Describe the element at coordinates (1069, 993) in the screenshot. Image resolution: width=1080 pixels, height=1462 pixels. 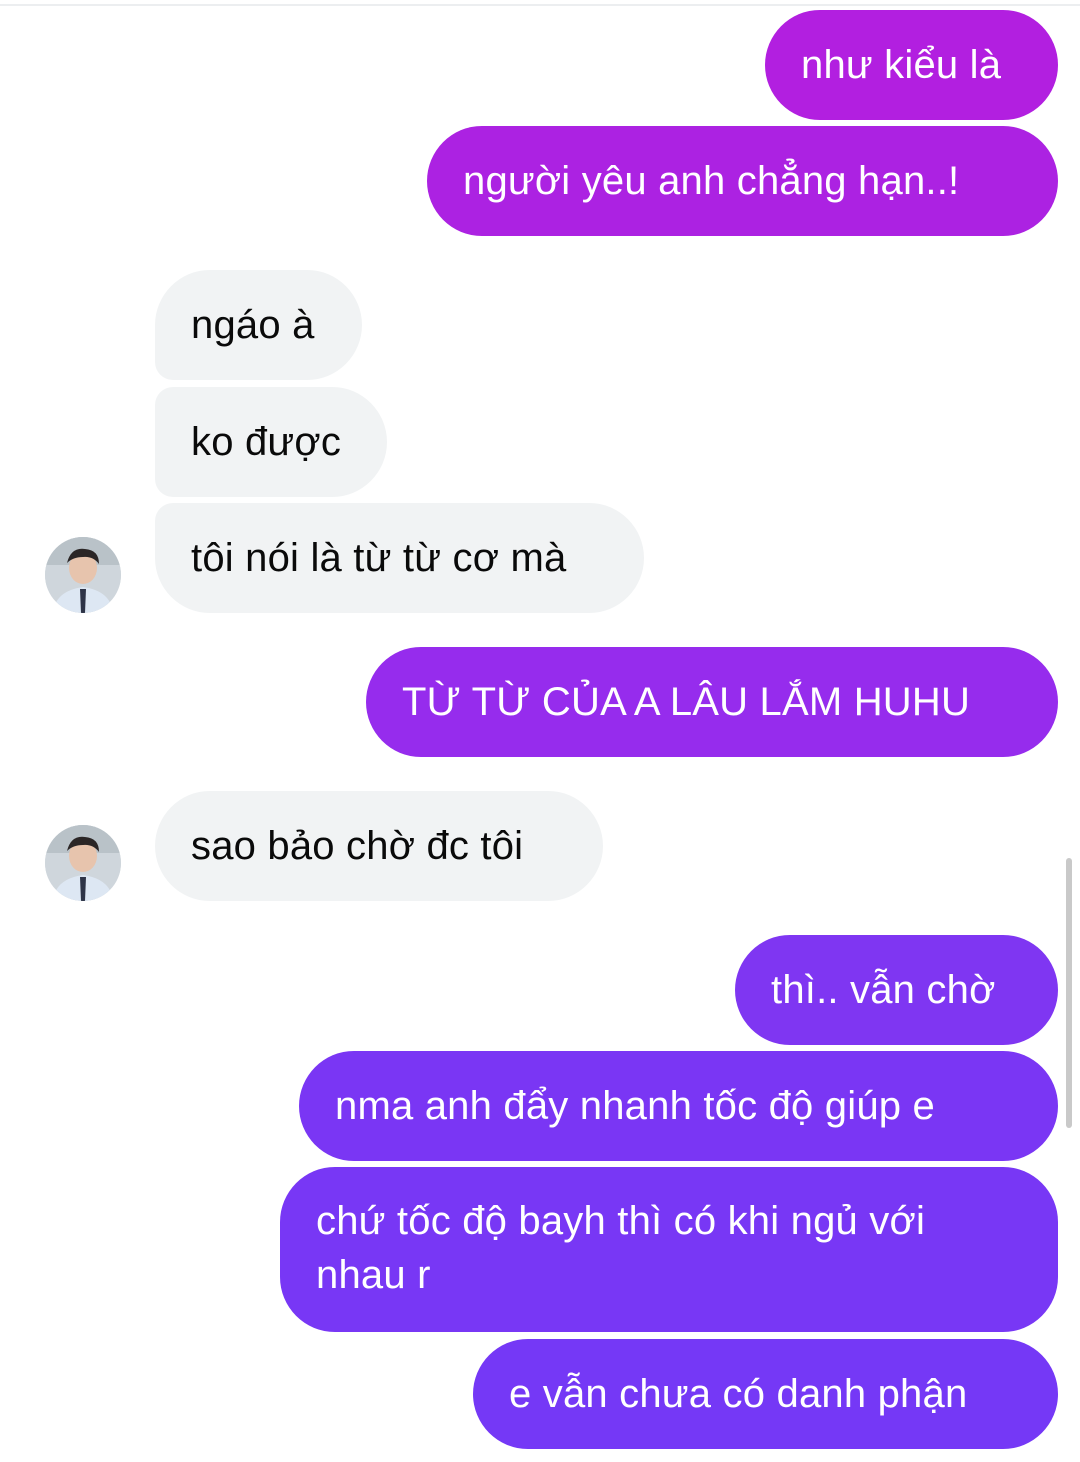
I see `scrollbar` at that location.